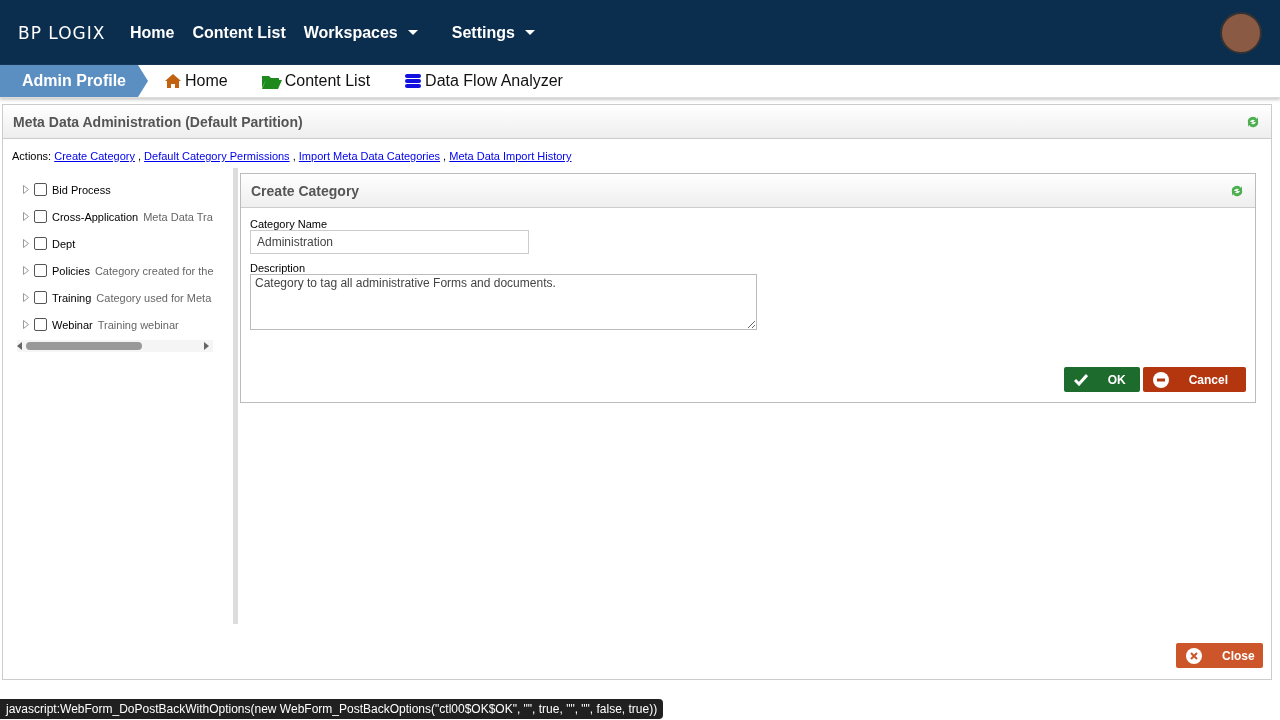 Image resolution: width=1280 pixels, height=720 pixels. Describe the element at coordinates (510, 156) in the screenshot. I see `action-link: Meta Data Import History` at that location.